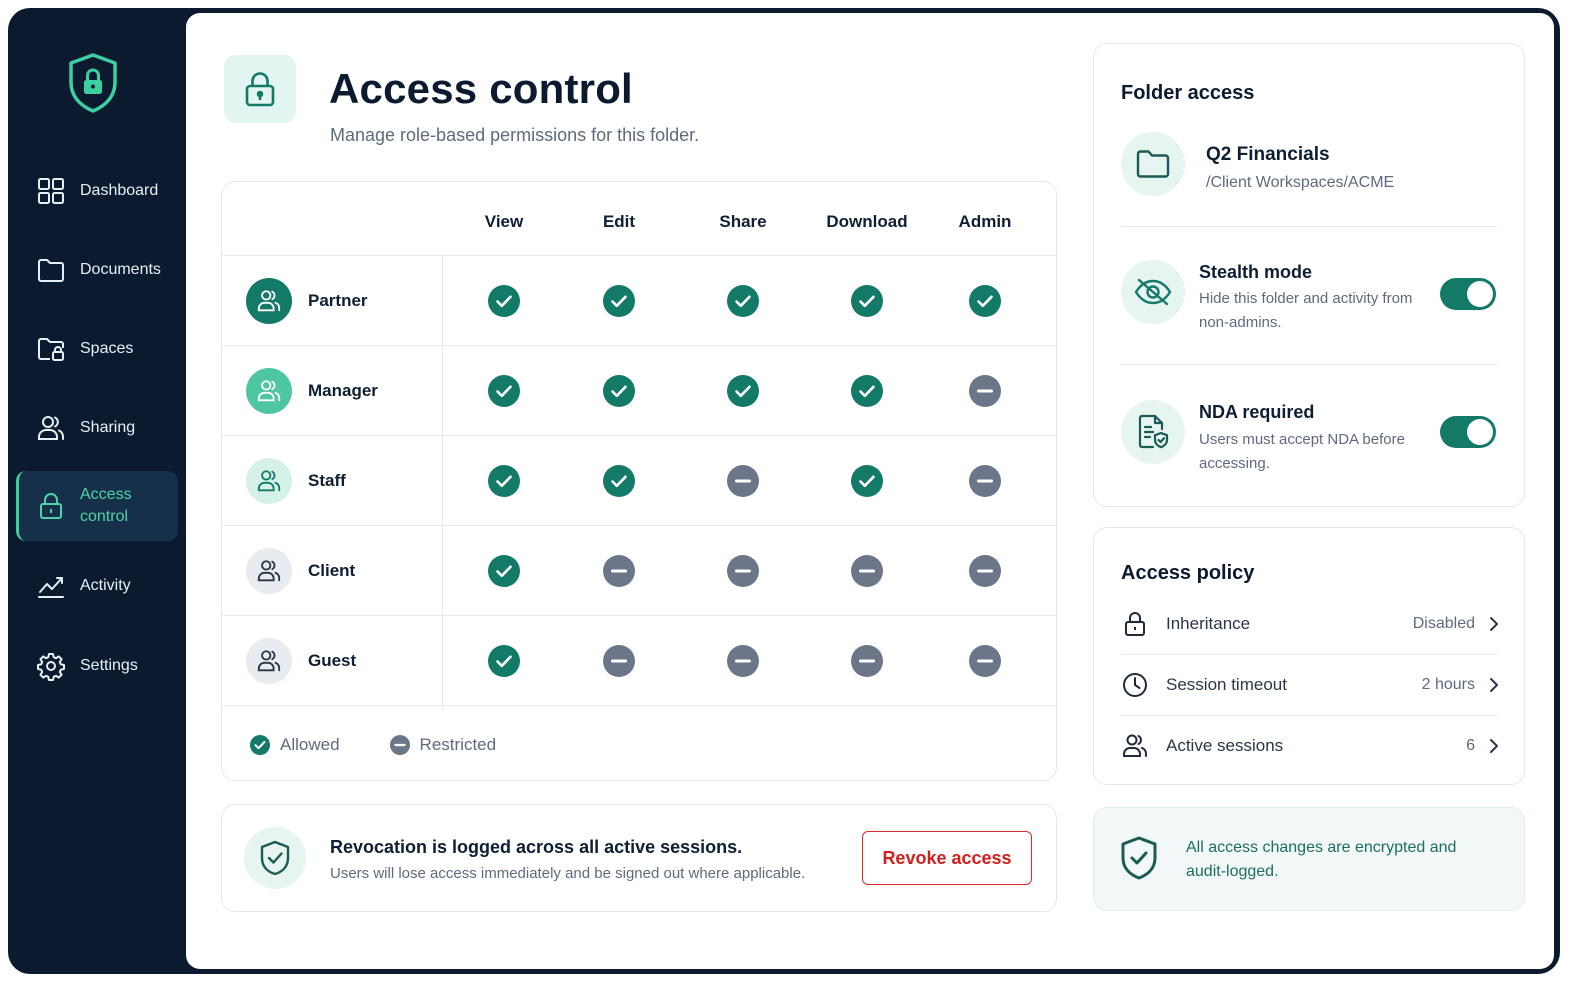 The image size is (1586, 992). What do you see at coordinates (1135, 685) in the screenshot?
I see `clock-icon` at bounding box center [1135, 685].